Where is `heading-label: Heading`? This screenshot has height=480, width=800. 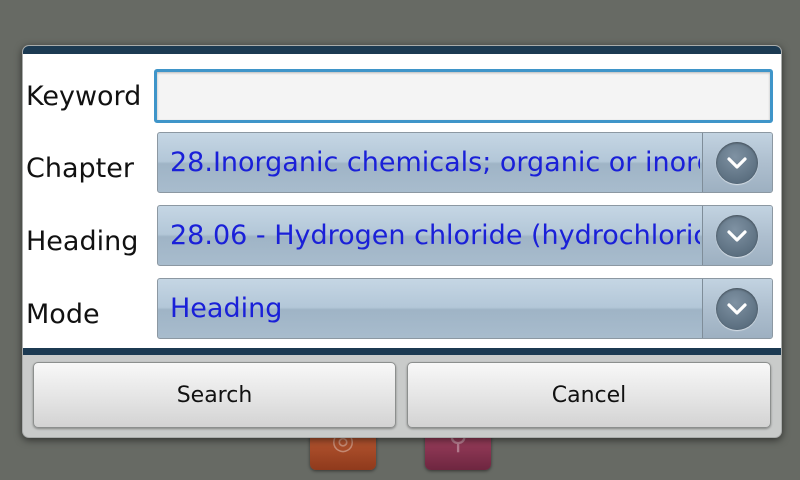 heading-label: Heading is located at coordinates (82, 241).